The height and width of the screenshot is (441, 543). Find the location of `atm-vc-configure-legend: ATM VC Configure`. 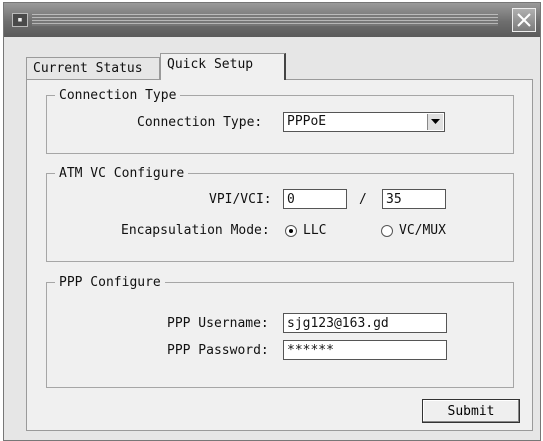

atm-vc-configure-legend: ATM VC Configure is located at coordinates (122, 173).